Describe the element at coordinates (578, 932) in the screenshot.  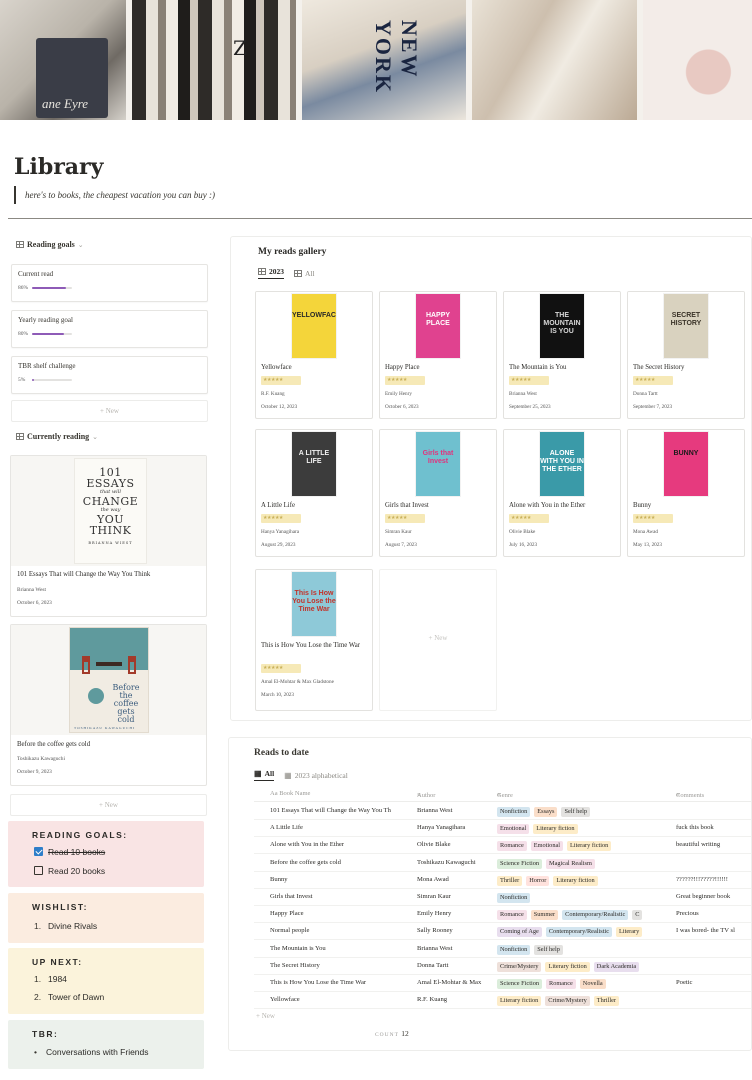
I see `genre-tag: Contemporary/Realistic` at that location.